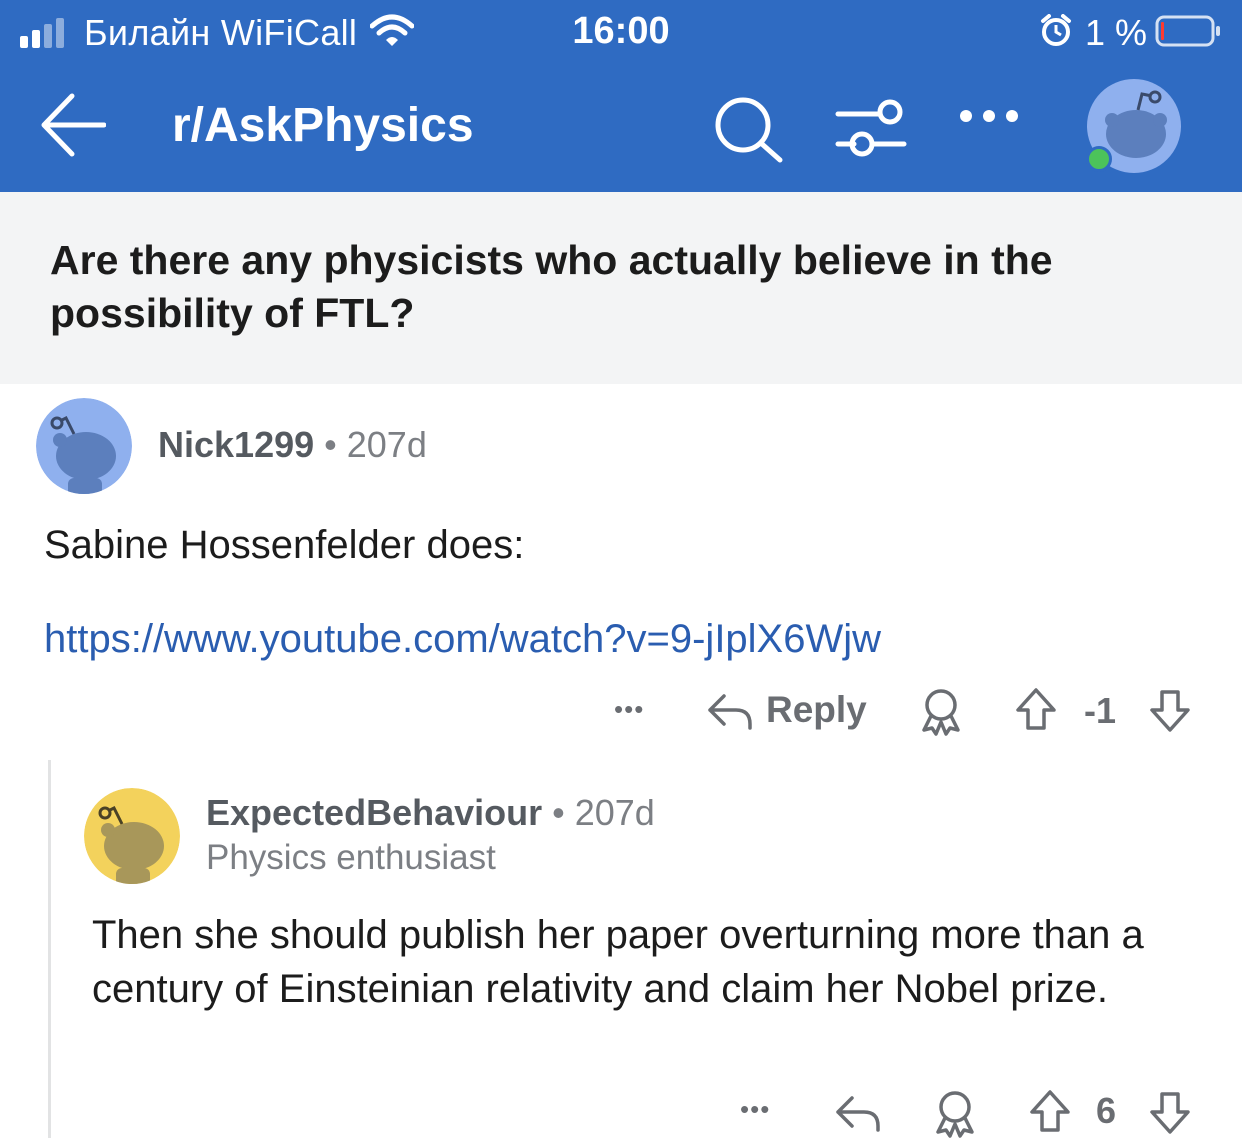 The image size is (1242, 1138). I want to click on vote-score: 6, so click(1106, 1110).